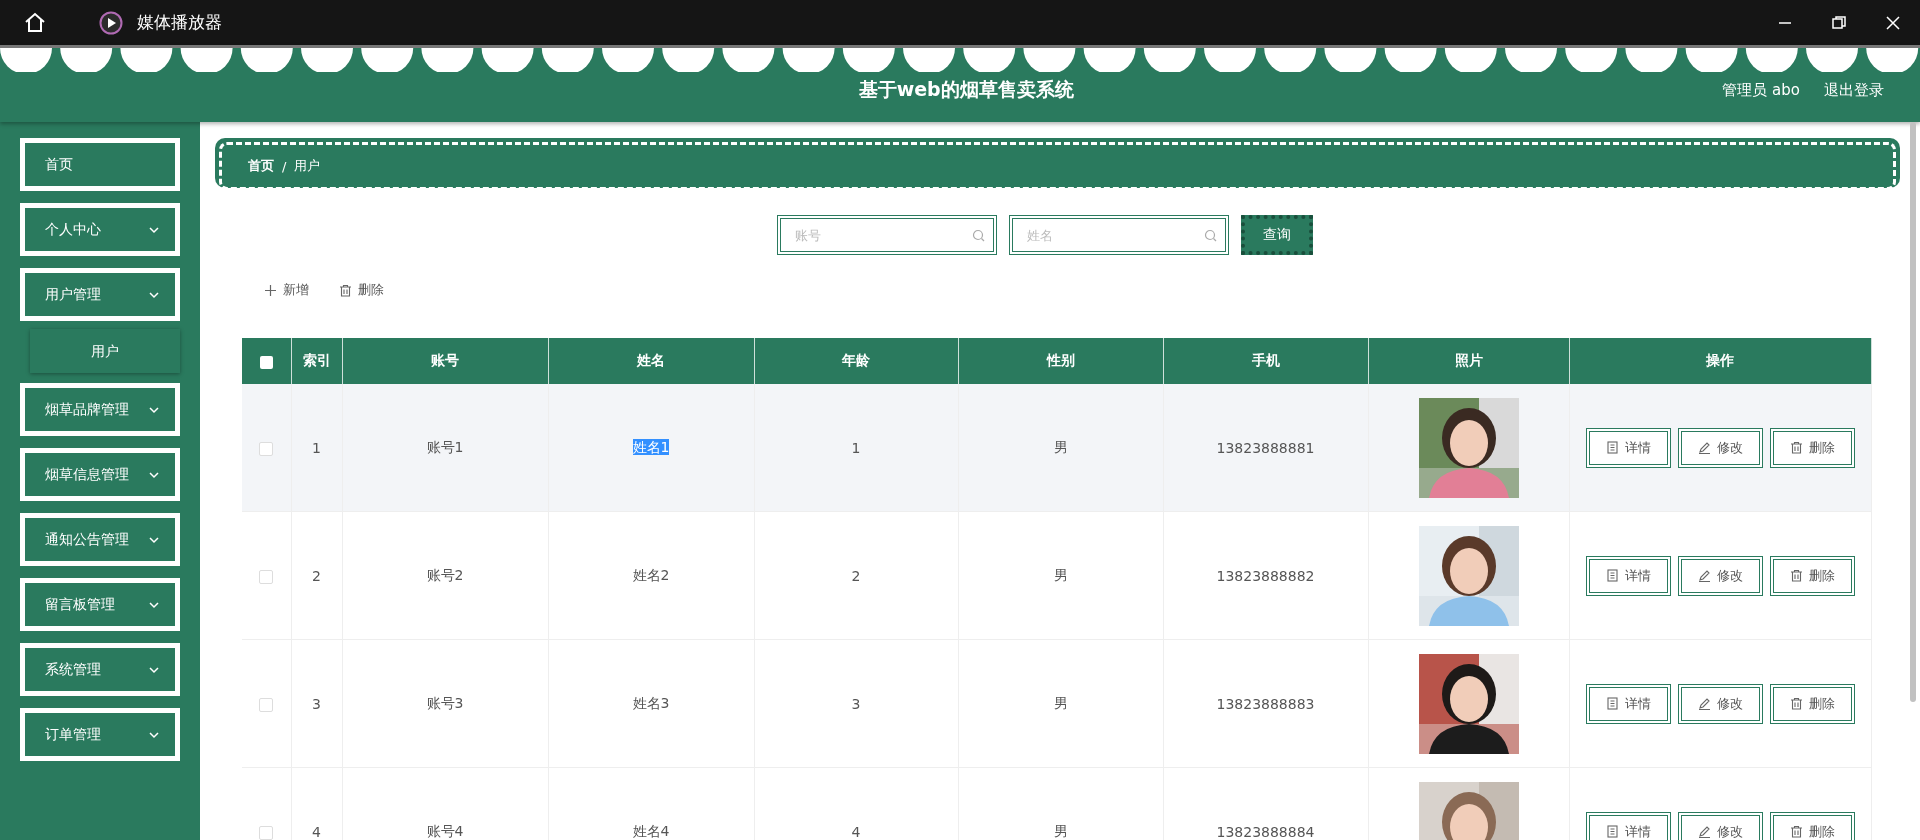 This screenshot has width=1920, height=840. Describe the element at coordinates (179, 22) in the screenshot. I see `window-title: 媒体播放器` at that location.